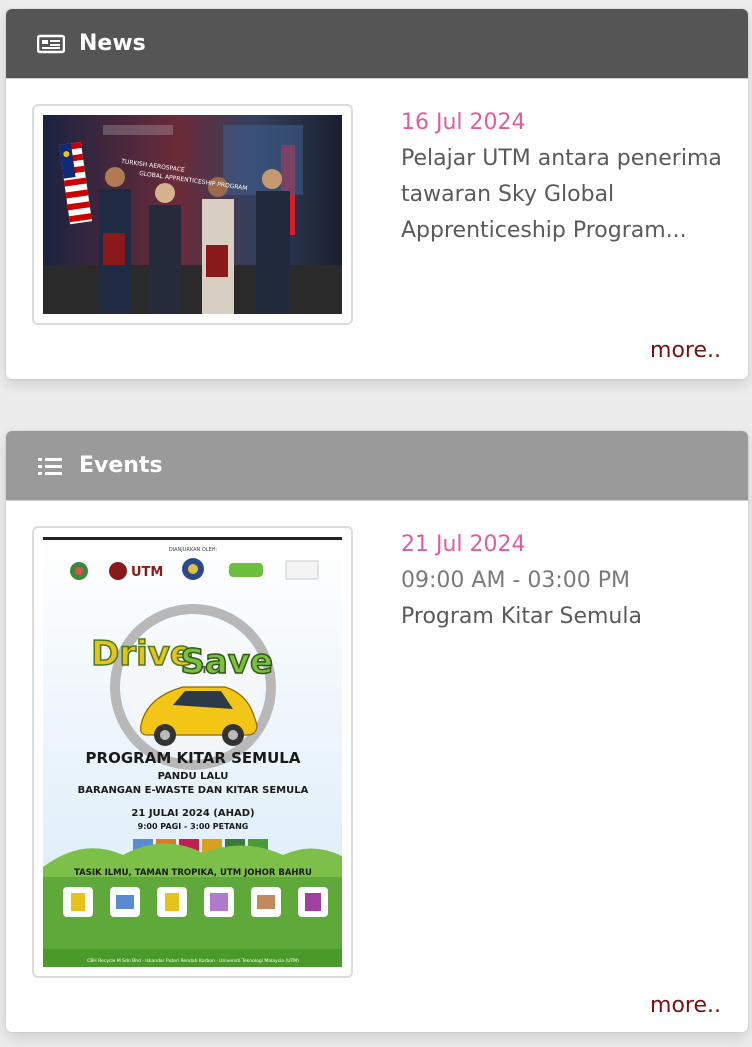 The image size is (752, 1047). Describe the element at coordinates (515, 580) in the screenshot. I see `event-time: 09:00 AM - 03:00 PM` at that location.